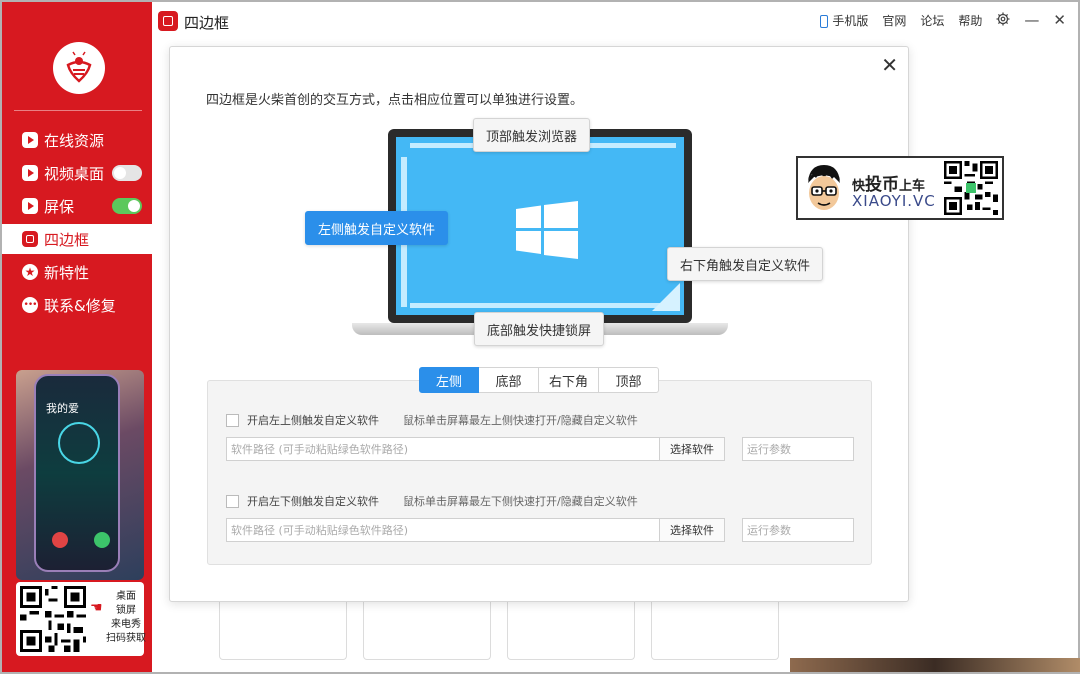 The height and width of the screenshot is (674, 1080). Describe the element at coordinates (313, 501) in the screenshot. I see `option-label: 开启左下侧触发自定义软件` at that location.